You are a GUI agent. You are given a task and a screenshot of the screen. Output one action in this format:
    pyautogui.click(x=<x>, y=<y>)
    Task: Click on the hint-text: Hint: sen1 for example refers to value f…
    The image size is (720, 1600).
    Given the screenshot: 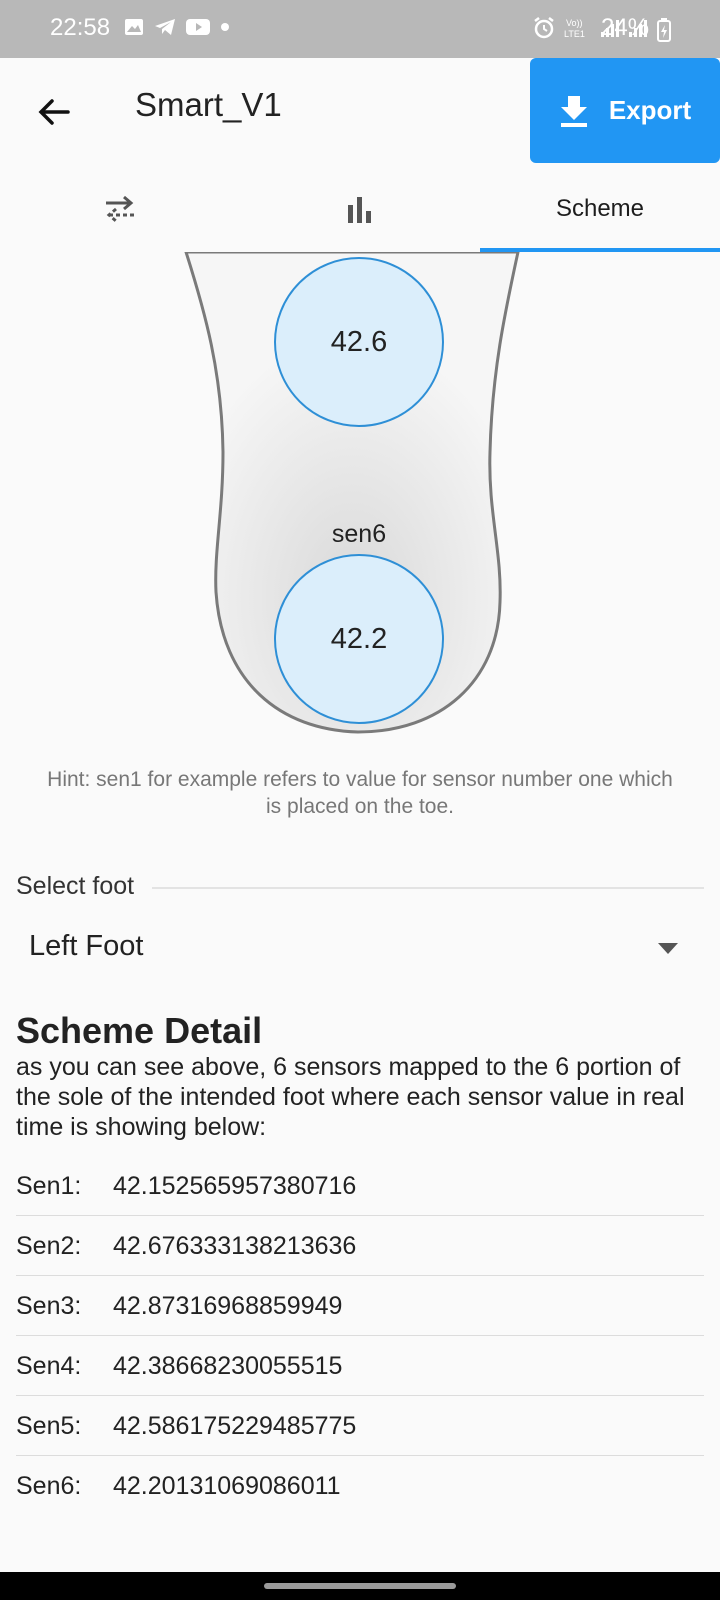 What is the action you would take?
    pyautogui.click(x=360, y=793)
    